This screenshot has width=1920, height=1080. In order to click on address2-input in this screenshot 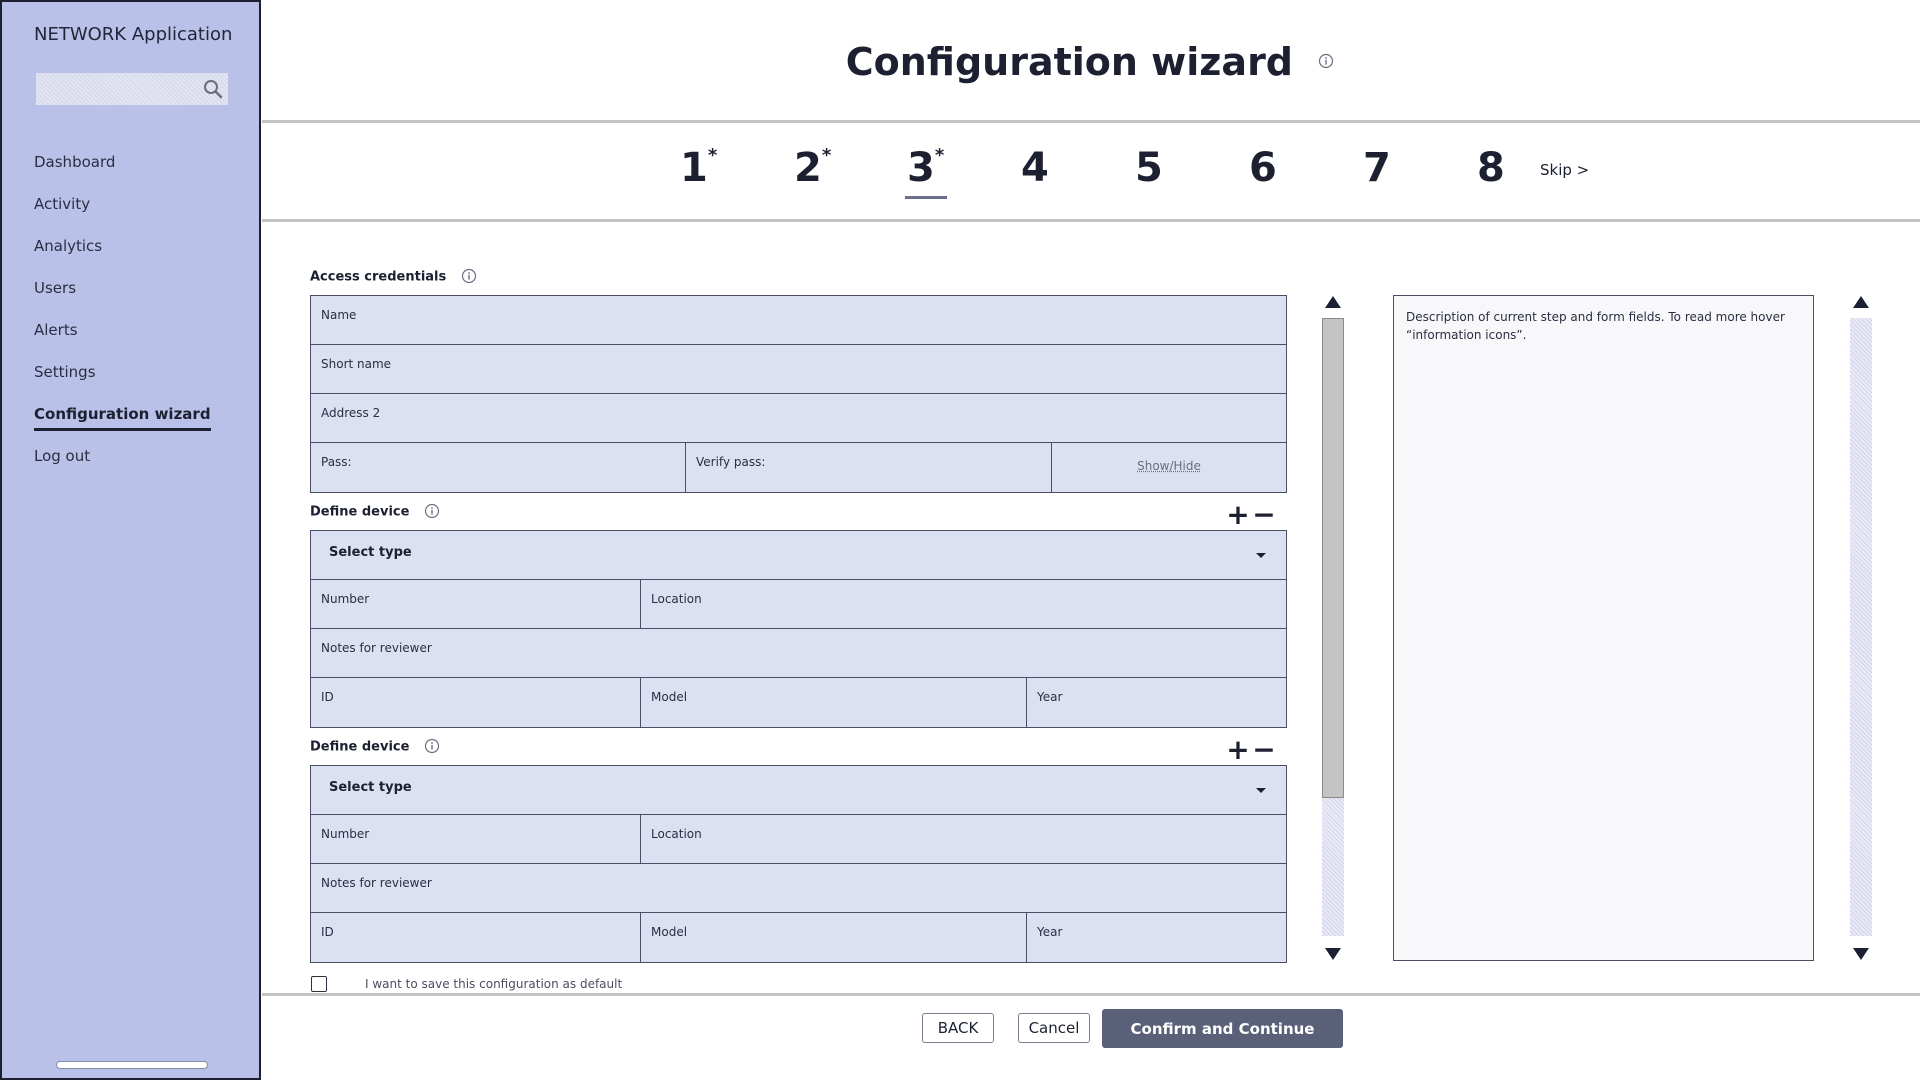, I will do `click(798, 418)`.